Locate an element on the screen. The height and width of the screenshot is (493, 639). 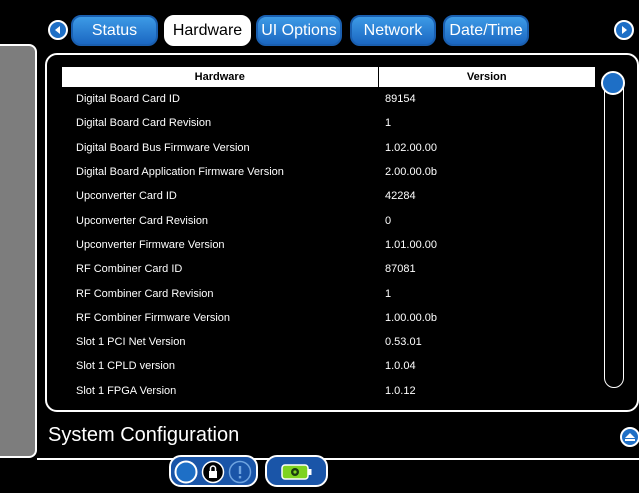
battery-icon is located at coordinates (296, 472).